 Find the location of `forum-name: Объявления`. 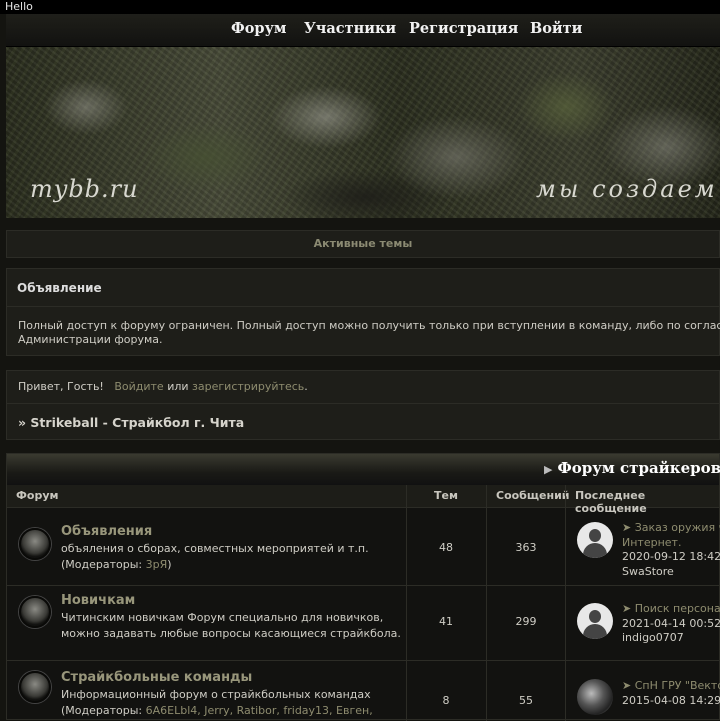

forum-name: Объявления is located at coordinates (106, 531).